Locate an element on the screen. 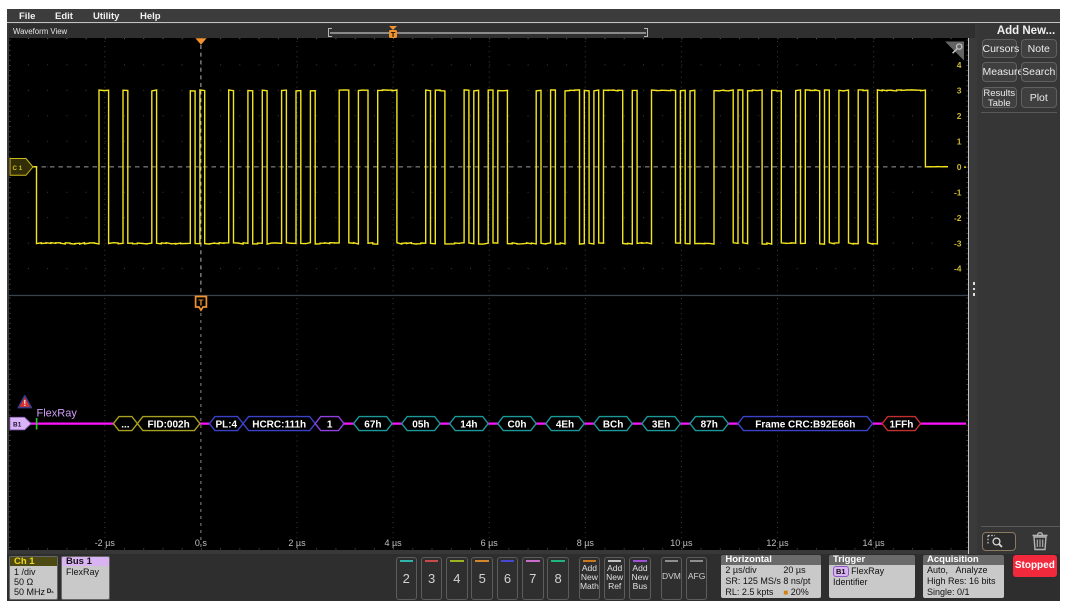  svg-text: 14 µs is located at coordinates (873, 543).